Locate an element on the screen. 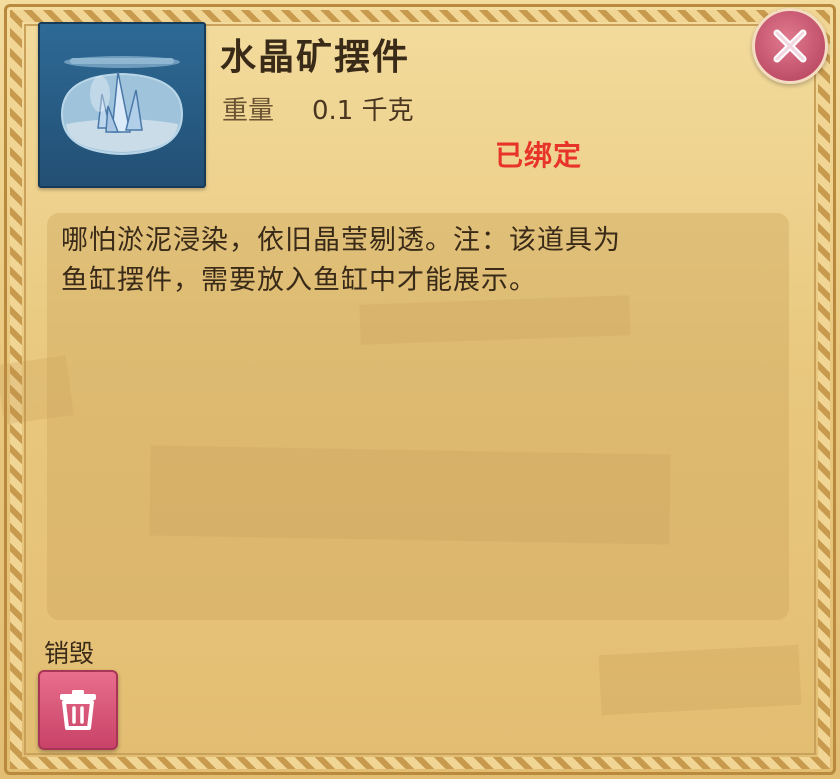 The height and width of the screenshot is (779, 840). background-decoration is located at coordinates (700, 680).